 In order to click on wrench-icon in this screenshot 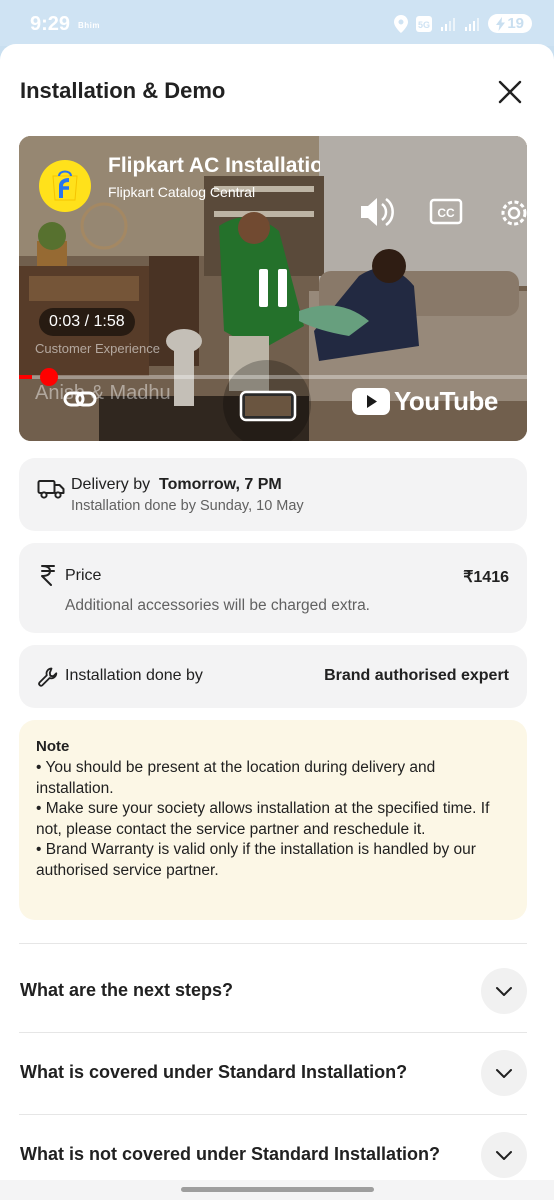, I will do `click(48, 677)`.